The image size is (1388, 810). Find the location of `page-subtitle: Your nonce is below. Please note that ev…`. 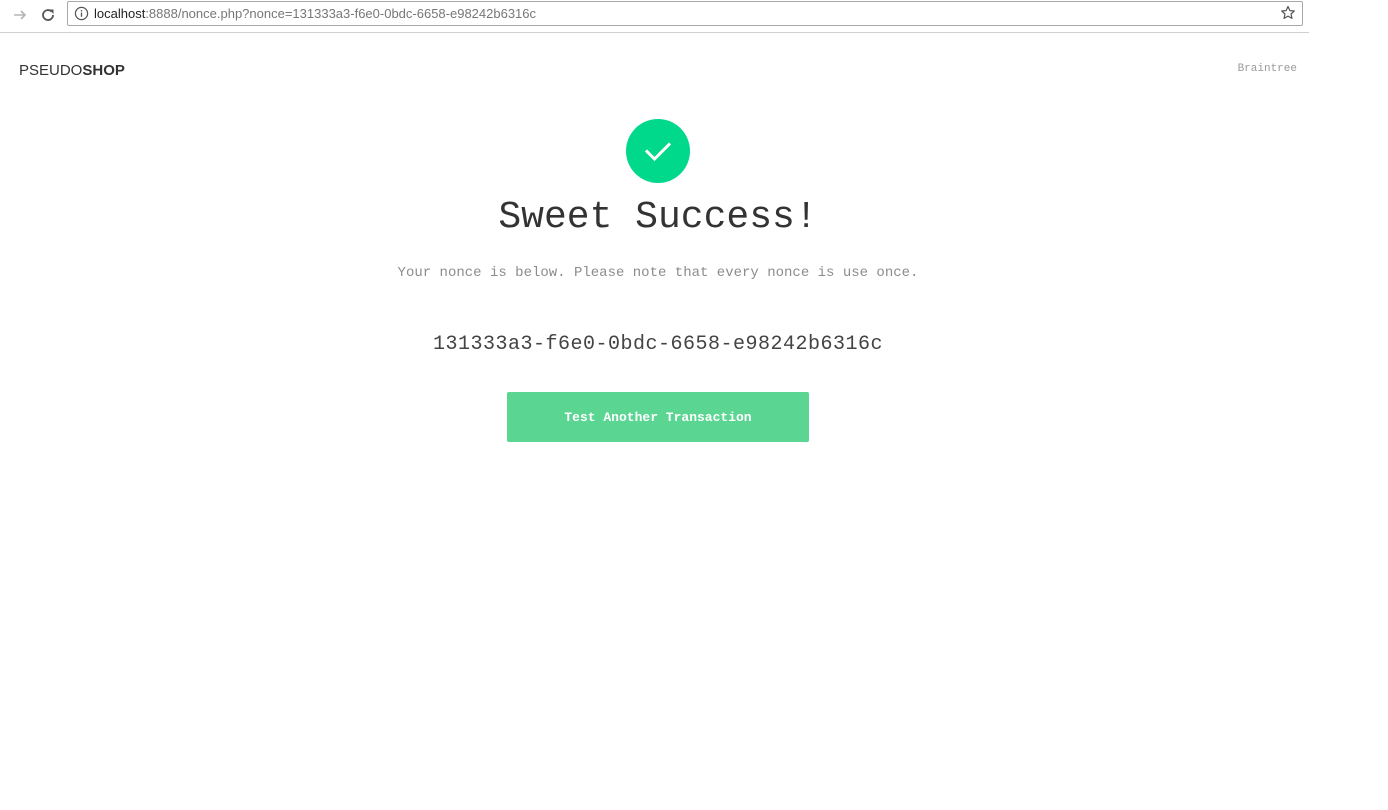

page-subtitle: Your nonce is below. Please note that ev… is located at coordinates (658, 273).